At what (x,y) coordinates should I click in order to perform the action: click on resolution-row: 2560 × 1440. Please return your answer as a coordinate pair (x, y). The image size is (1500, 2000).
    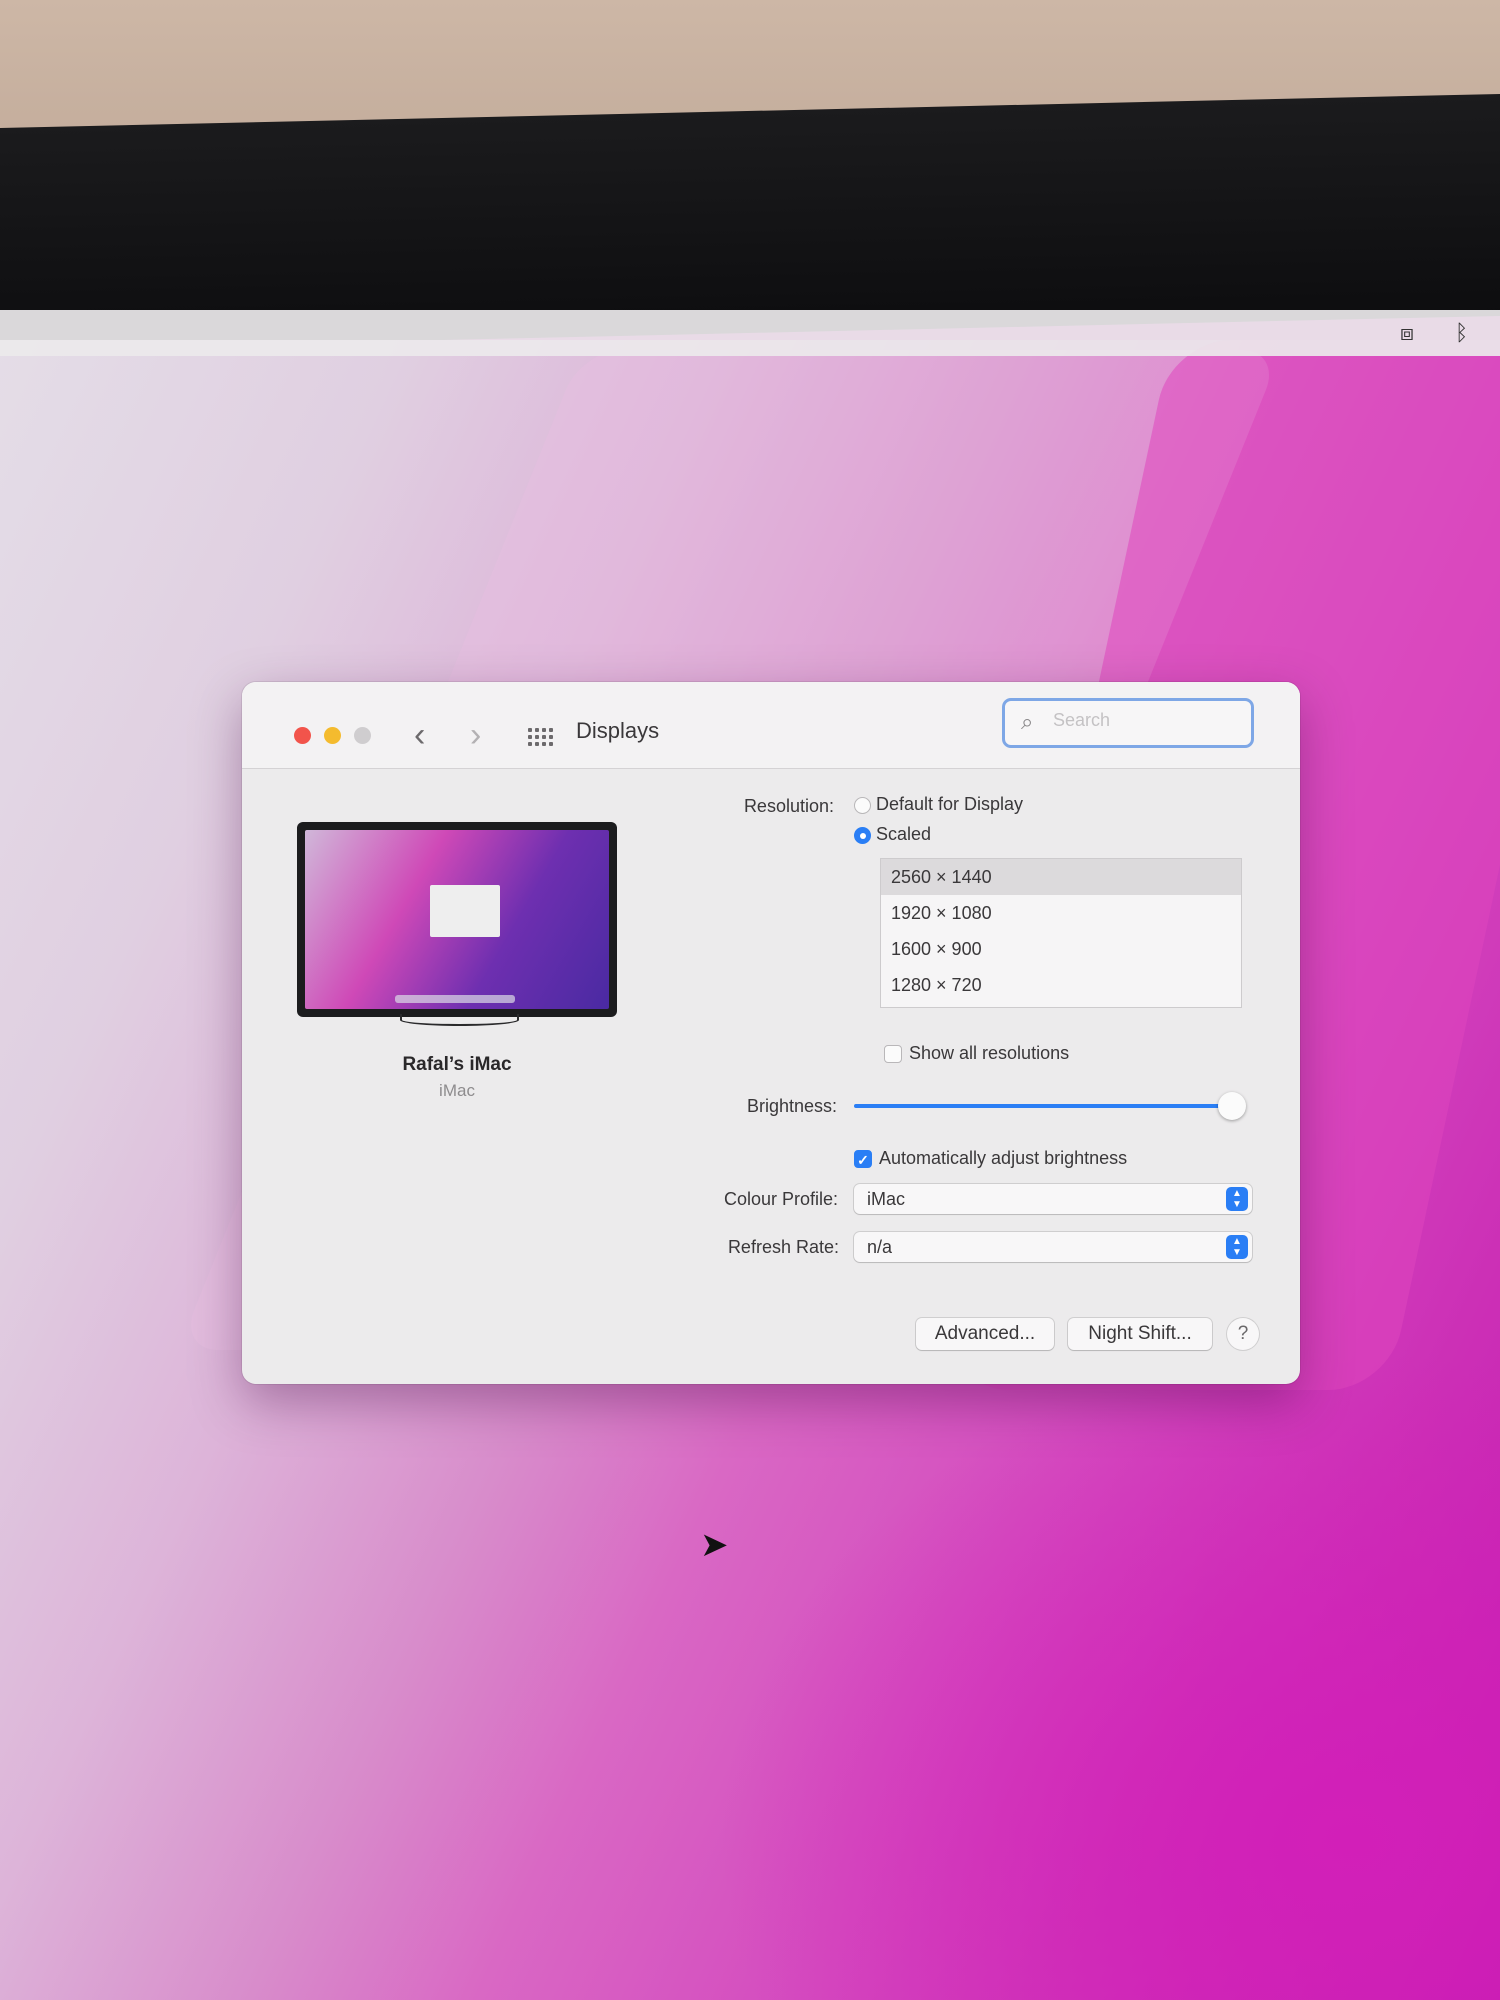
    Looking at the image, I should click on (1061, 877).